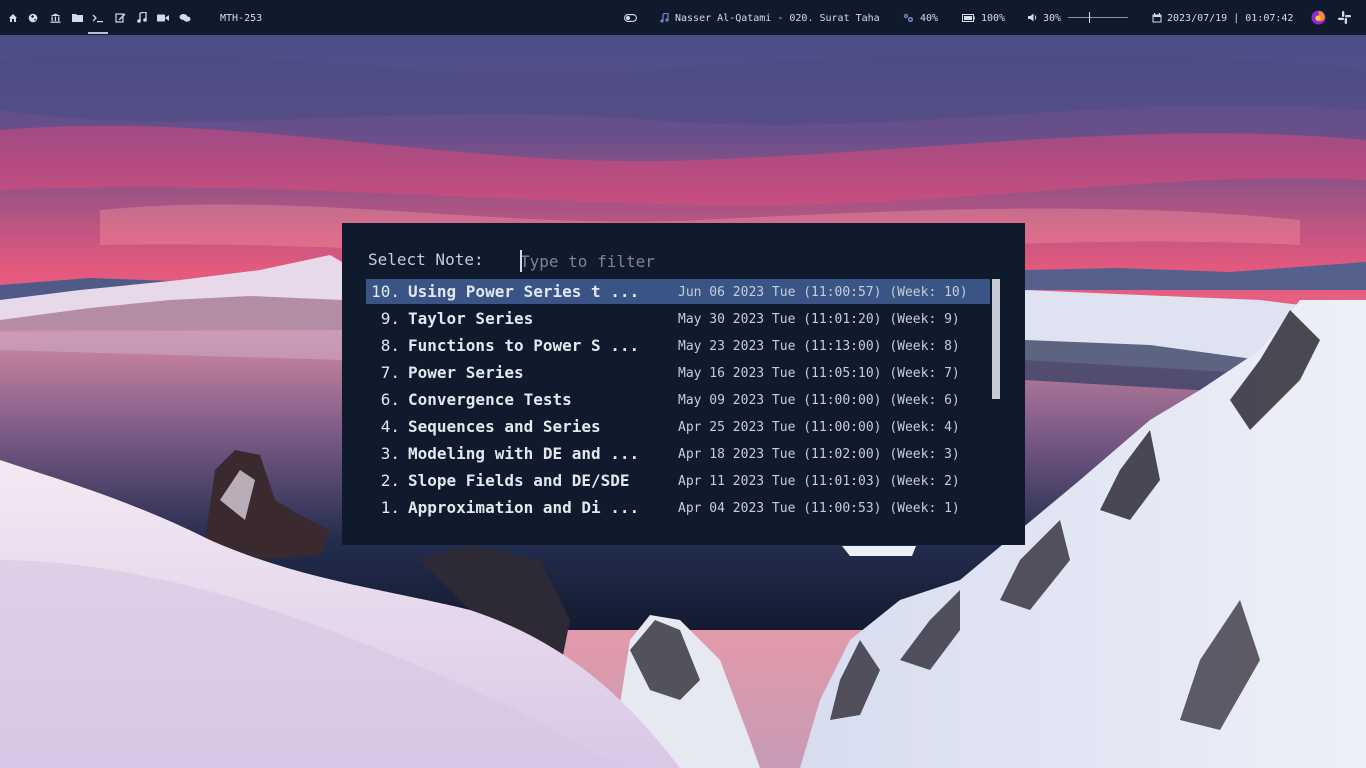 Image resolution: width=1366 pixels, height=768 pixels. Describe the element at coordinates (521, 261) in the screenshot. I see `text-cursor` at that location.